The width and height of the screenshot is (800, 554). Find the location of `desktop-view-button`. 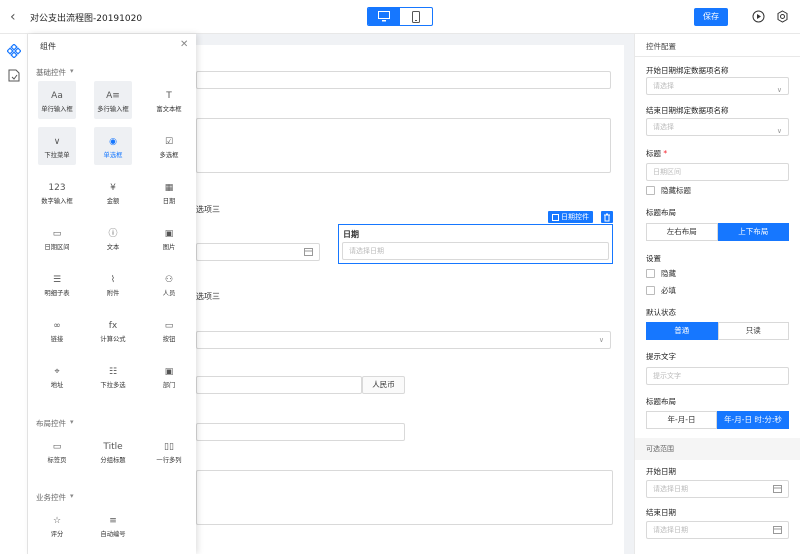

desktop-view-button is located at coordinates (384, 16).